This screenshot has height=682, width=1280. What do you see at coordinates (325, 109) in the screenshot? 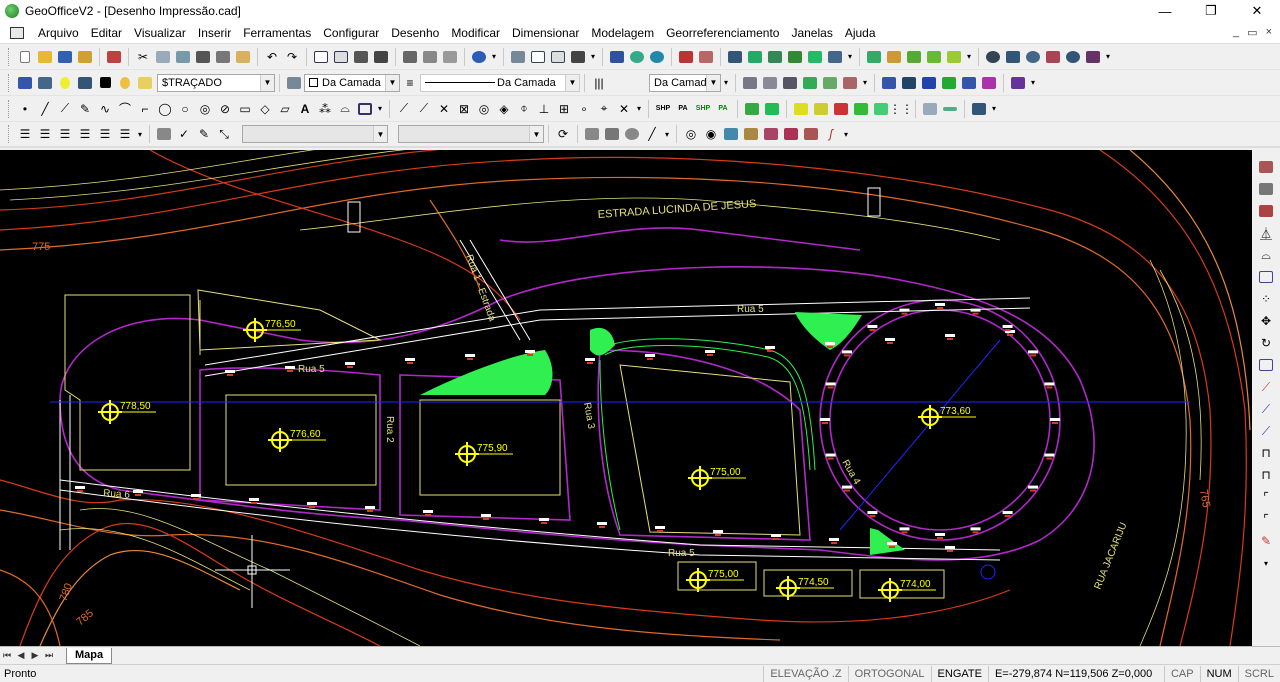
I see `revcloud-icon: ⁂` at bounding box center [325, 109].